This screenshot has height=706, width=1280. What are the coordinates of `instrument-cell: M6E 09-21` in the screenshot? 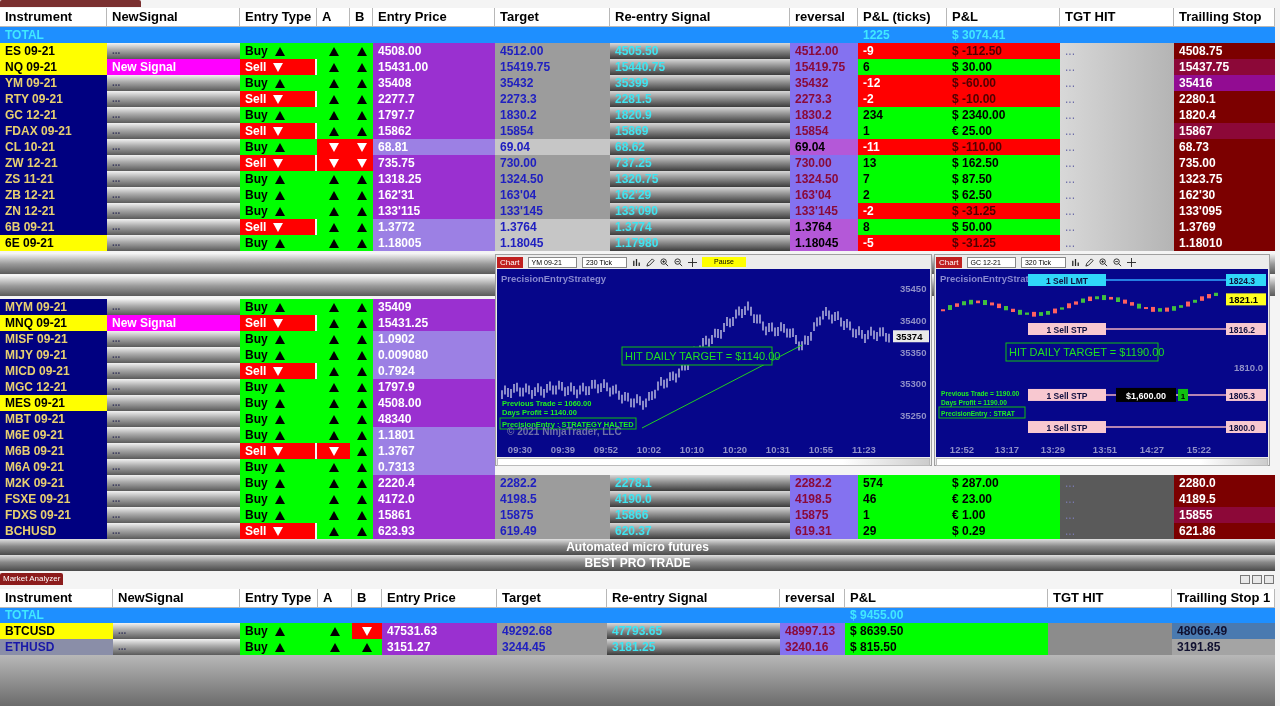 It's located at (53, 435).